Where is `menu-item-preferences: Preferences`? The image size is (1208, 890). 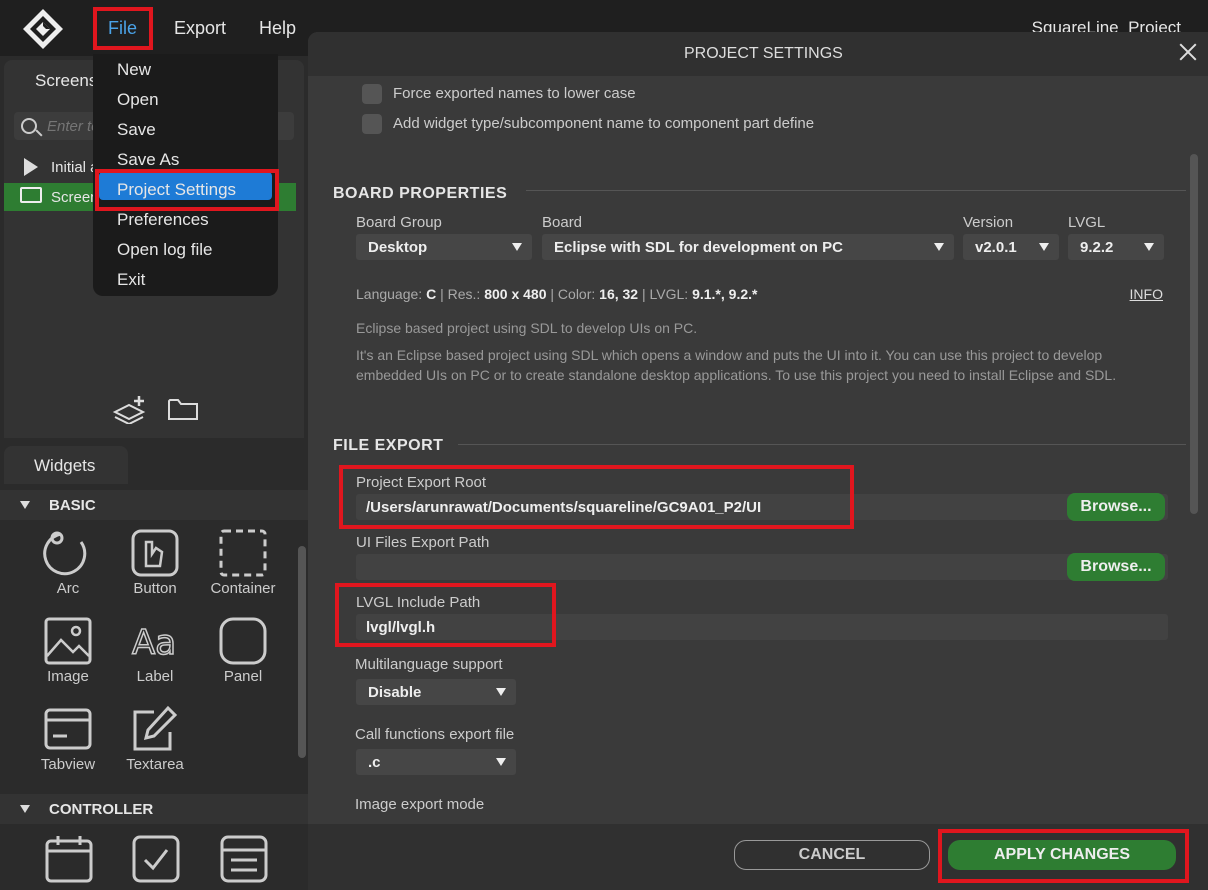 menu-item-preferences: Preferences is located at coordinates (163, 220).